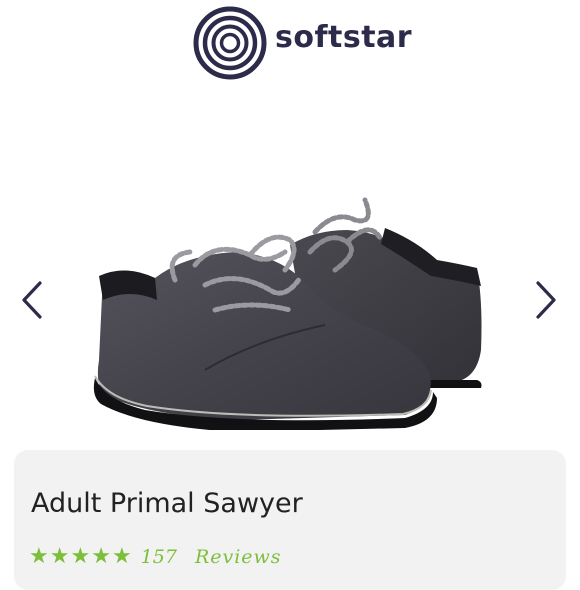  I want to click on chevron-left-icon, so click(32, 300).